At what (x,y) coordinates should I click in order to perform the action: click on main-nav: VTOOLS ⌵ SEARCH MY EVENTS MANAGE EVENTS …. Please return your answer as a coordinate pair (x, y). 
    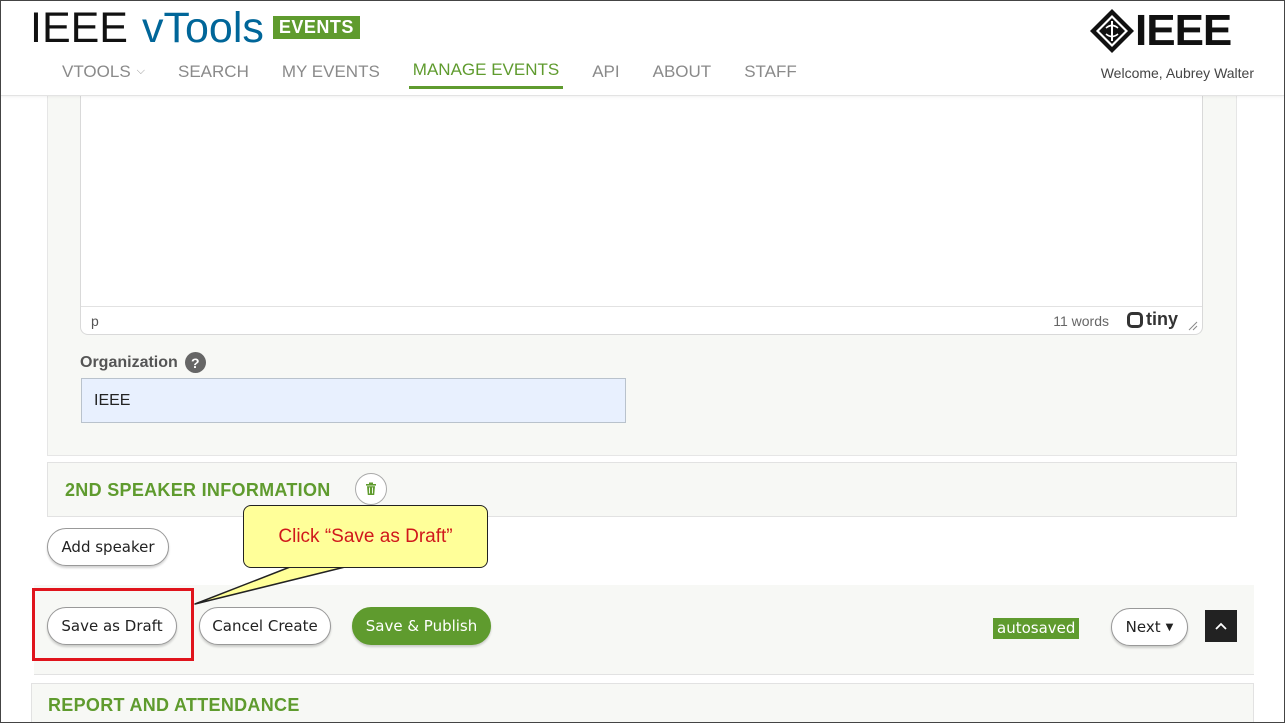
    Looking at the image, I should click on (435, 73).